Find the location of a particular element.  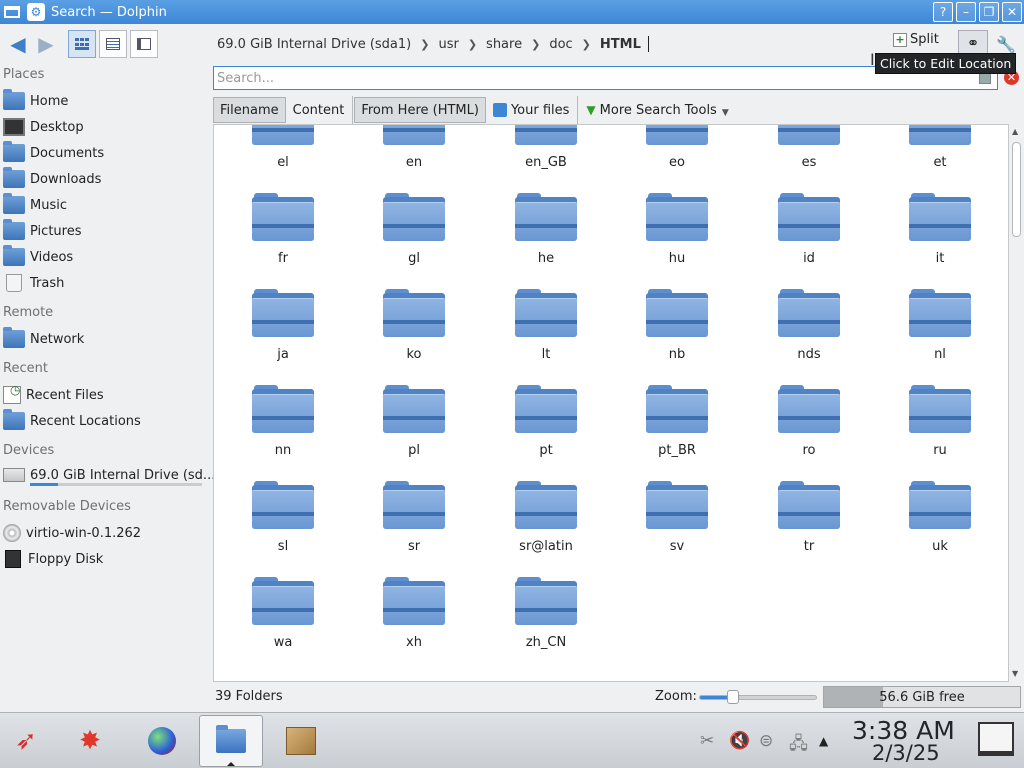

split-button: + Split is located at coordinates (916, 39).